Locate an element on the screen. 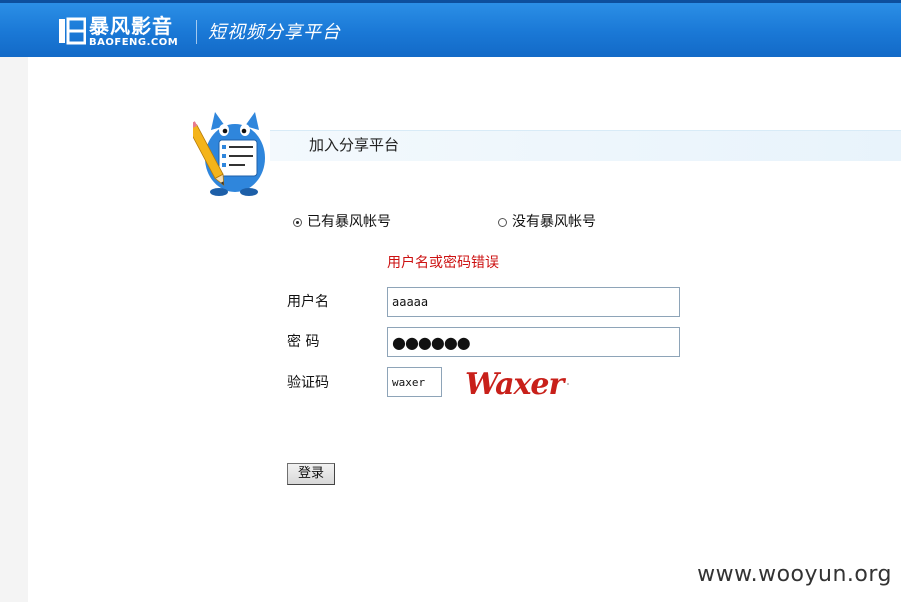 The height and width of the screenshot is (602, 901). baofeng-logo: 暴风影音 BAOFENG.COM is located at coordinates (123, 32).